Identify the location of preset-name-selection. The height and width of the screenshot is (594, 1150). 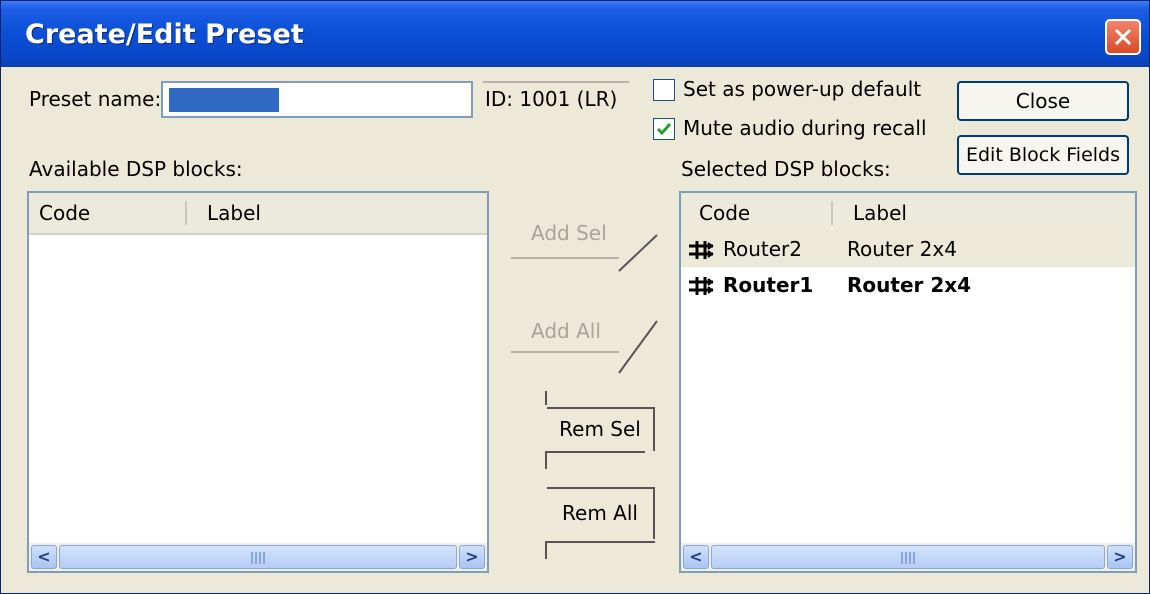
(224, 100).